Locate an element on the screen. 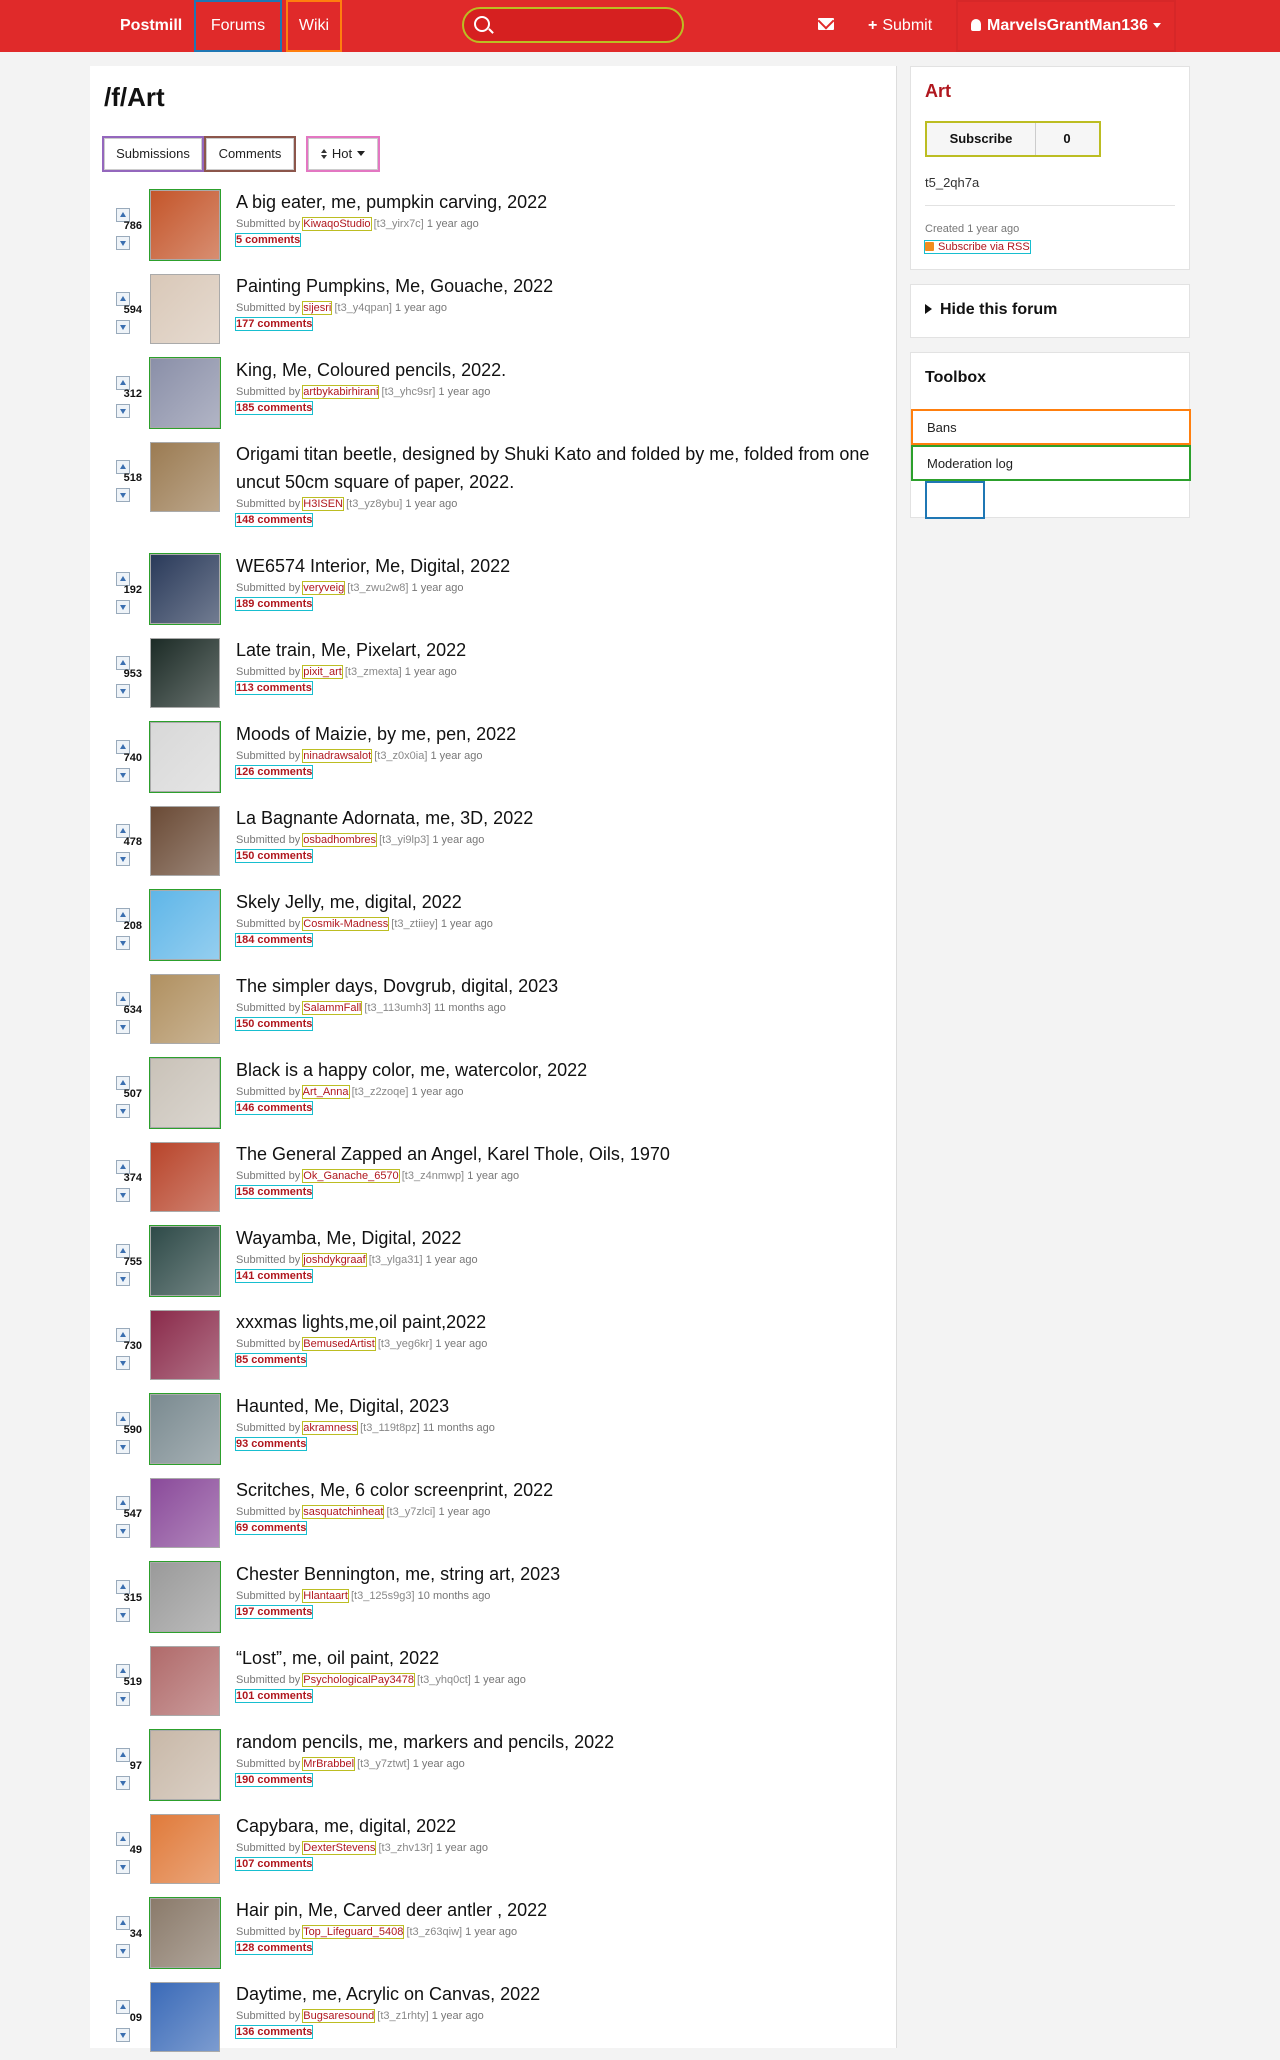  comments-link: 5 comments is located at coordinates (268, 240).